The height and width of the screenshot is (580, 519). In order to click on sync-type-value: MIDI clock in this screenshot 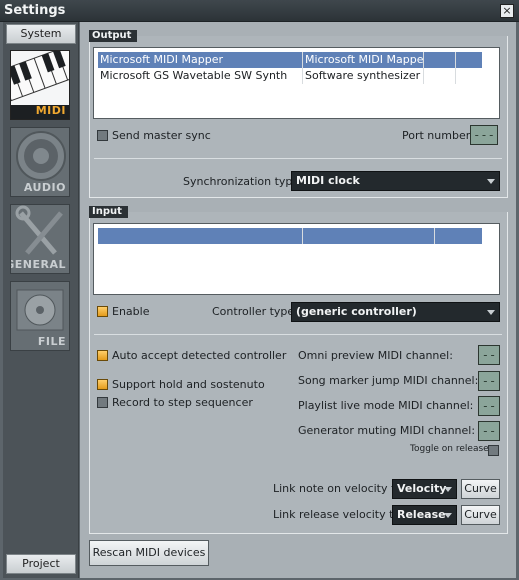, I will do `click(328, 180)`.